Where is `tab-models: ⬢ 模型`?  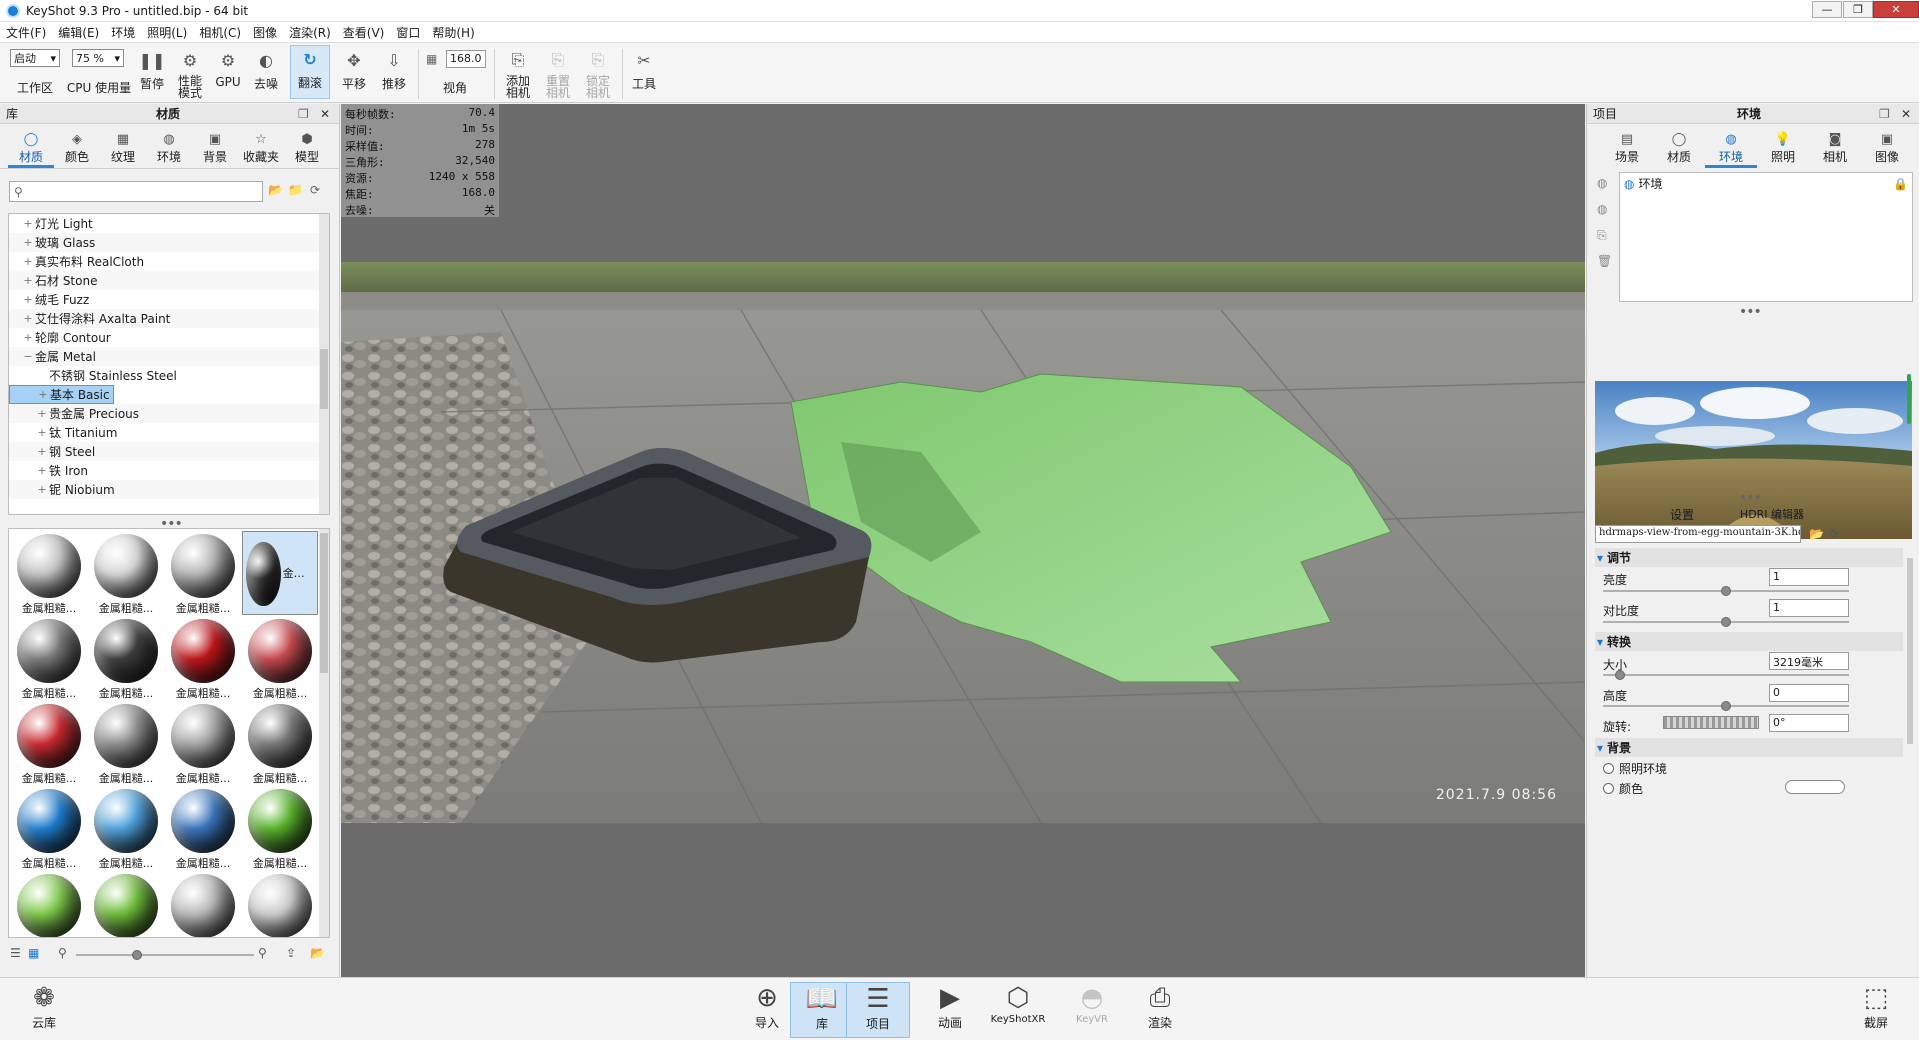 tab-models: ⬢ 模型 is located at coordinates (307, 149).